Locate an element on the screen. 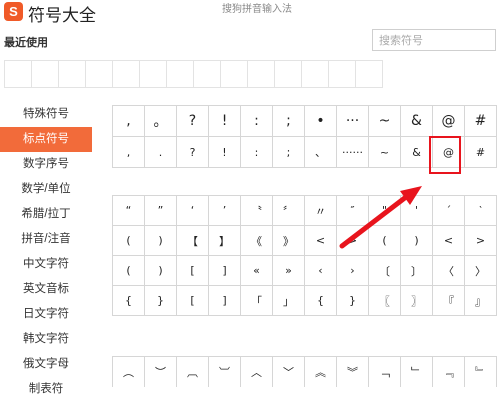 This screenshot has height=402, width=500. annotation-arrow-icon is located at coordinates (380, 217).